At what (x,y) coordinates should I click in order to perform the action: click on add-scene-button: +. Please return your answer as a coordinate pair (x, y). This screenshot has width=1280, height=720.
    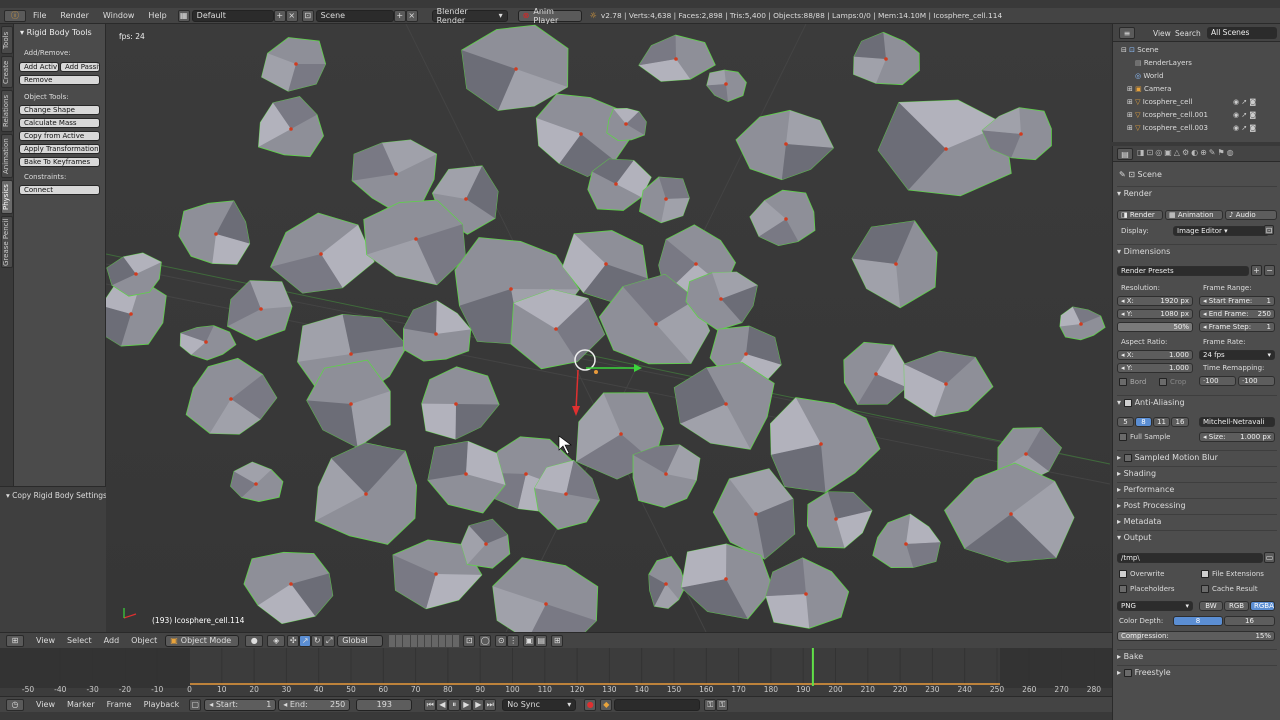
    Looking at the image, I should click on (399, 15).